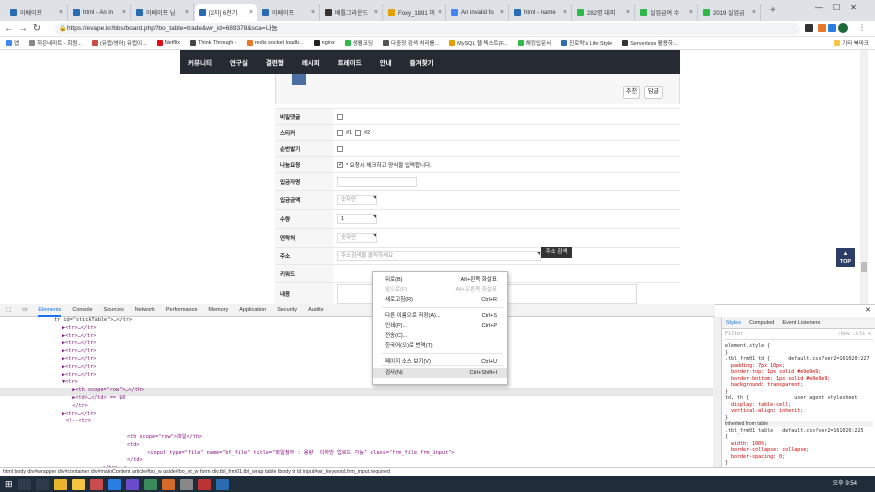 This screenshot has height=492, width=875. What do you see at coordinates (764, 385) in the screenshot?
I see `style-rule-line: background: transparent;` at bounding box center [764, 385].